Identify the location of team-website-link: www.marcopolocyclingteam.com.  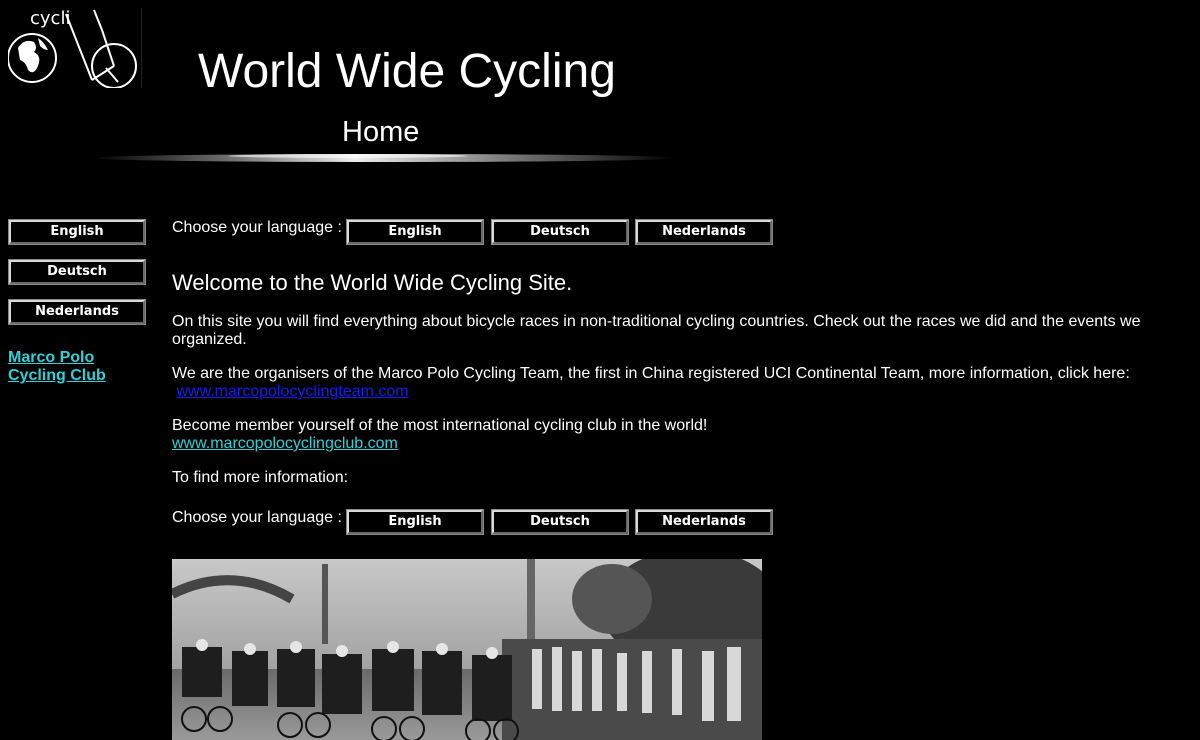
(292, 391).